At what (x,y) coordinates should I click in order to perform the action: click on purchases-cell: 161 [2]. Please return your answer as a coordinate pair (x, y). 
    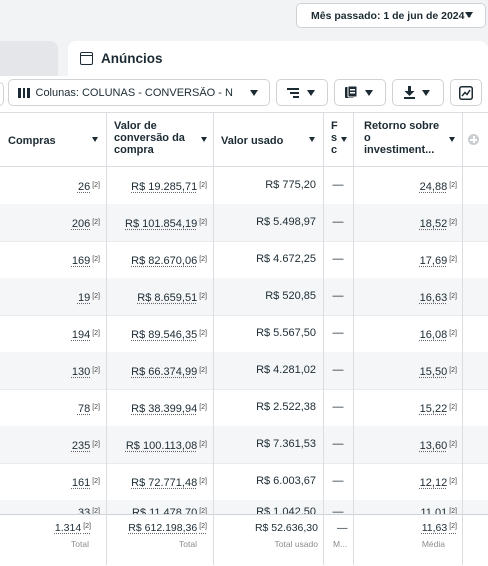
    Looking at the image, I should click on (50, 481).